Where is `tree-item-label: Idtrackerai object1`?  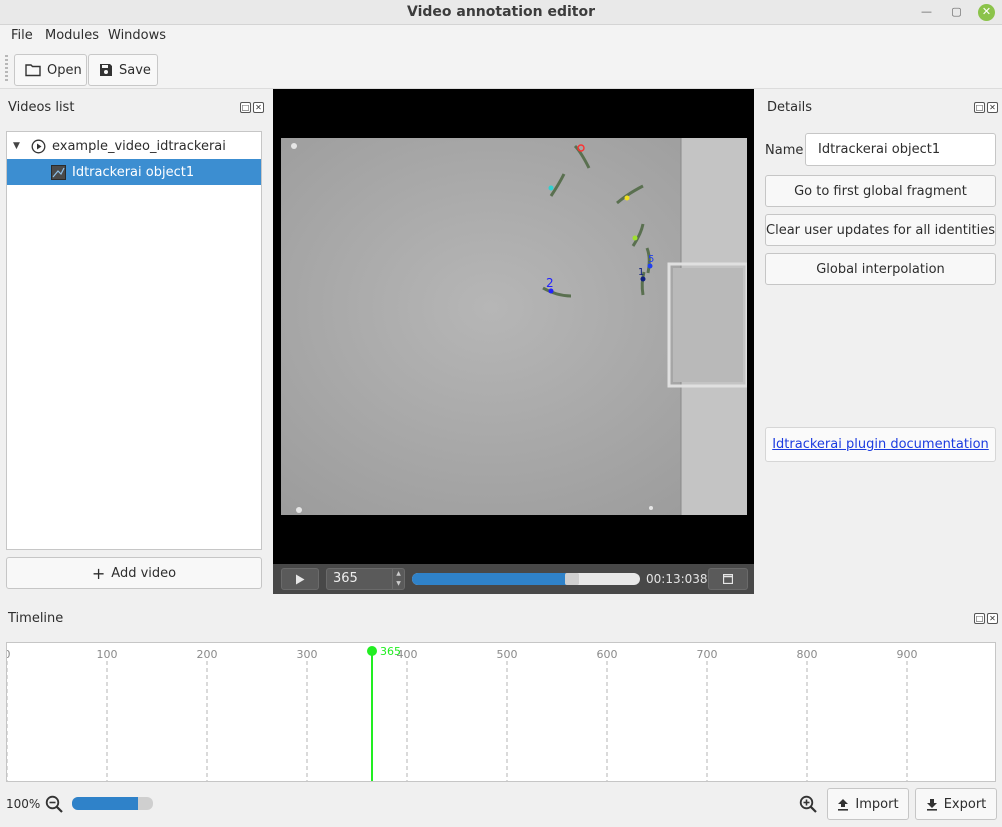 tree-item-label: Idtrackerai object1 is located at coordinates (133, 172).